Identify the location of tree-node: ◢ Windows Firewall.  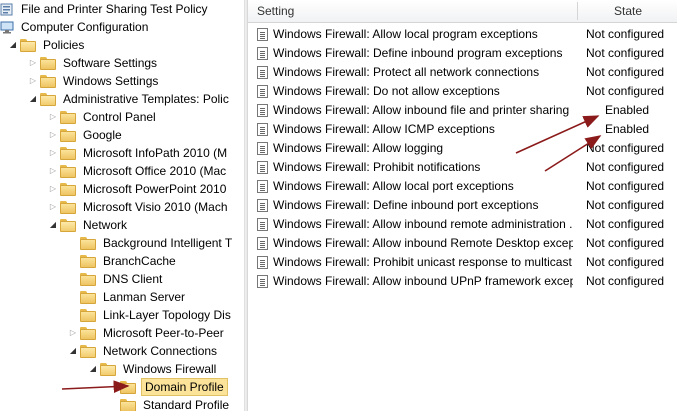
(153, 369).